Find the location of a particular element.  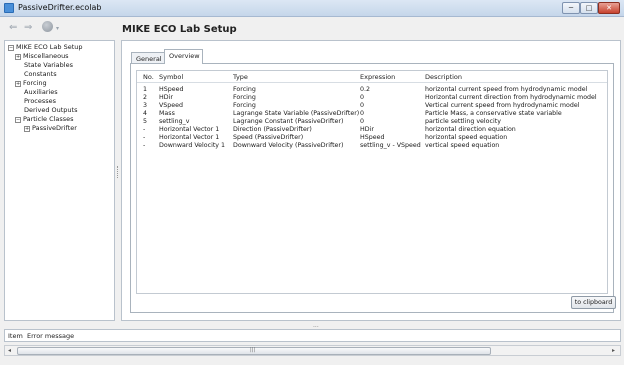

table-cell: Downward Velocity 1 is located at coordinates (192, 145).